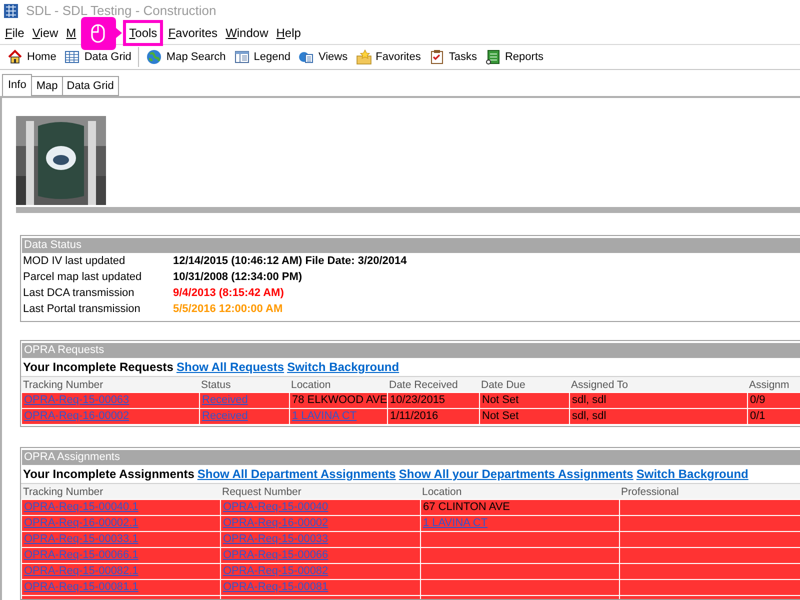 Image resolution: width=800 pixels, height=600 pixels. What do you see at coordinates (47, 86) in the screenshot?
I see `tab: Map` at bounding box center [47, 86].